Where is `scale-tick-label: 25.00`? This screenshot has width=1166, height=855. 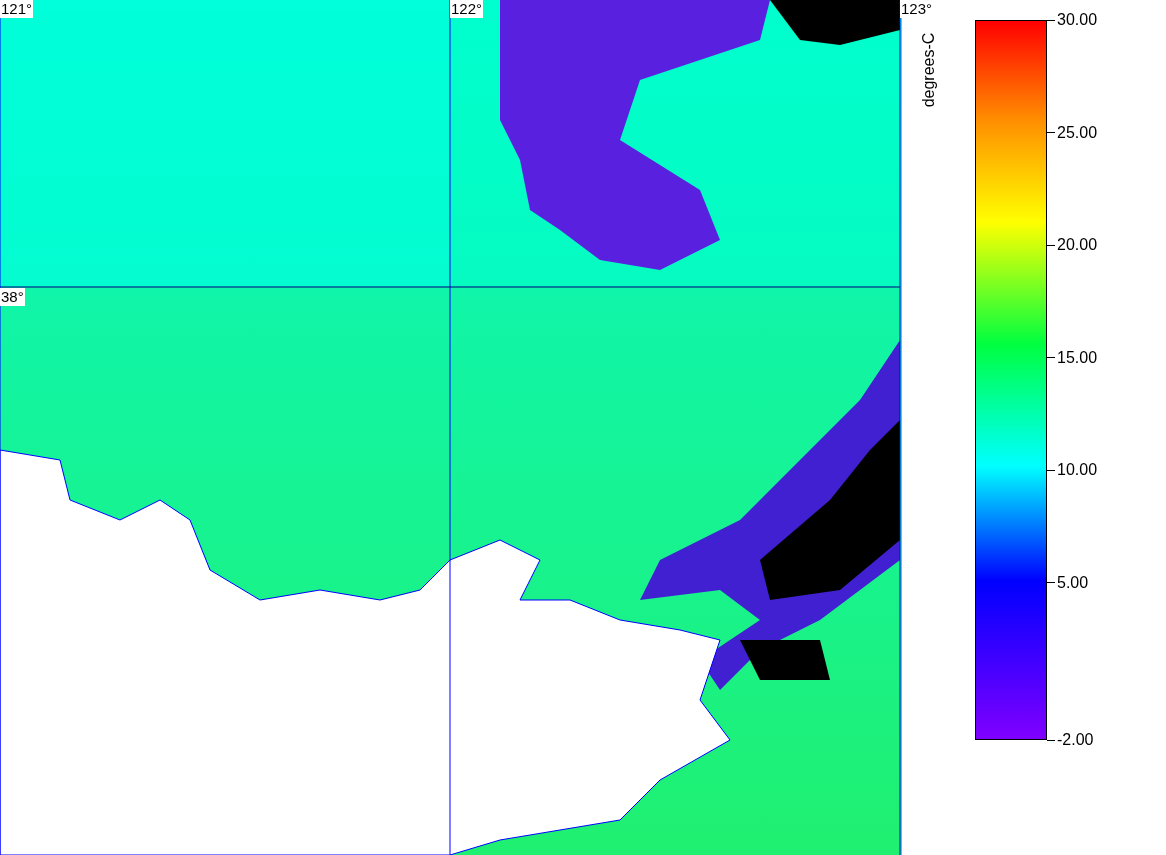
scale-tick-label: 25.00 is located at coordinates (1077, 132).